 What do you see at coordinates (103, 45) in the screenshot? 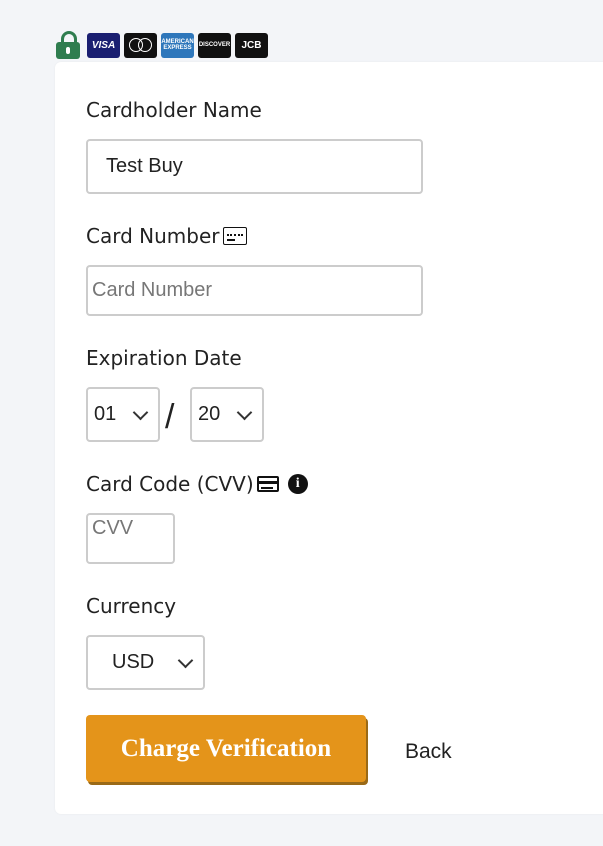
I see `visa-icon: VISA` at bounding box center [103, 45].